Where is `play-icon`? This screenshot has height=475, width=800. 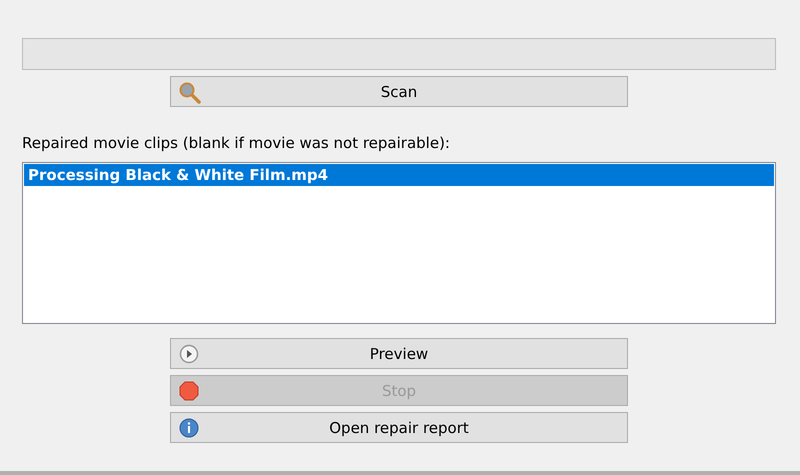 play-icon is located at coordinates (189, 354).